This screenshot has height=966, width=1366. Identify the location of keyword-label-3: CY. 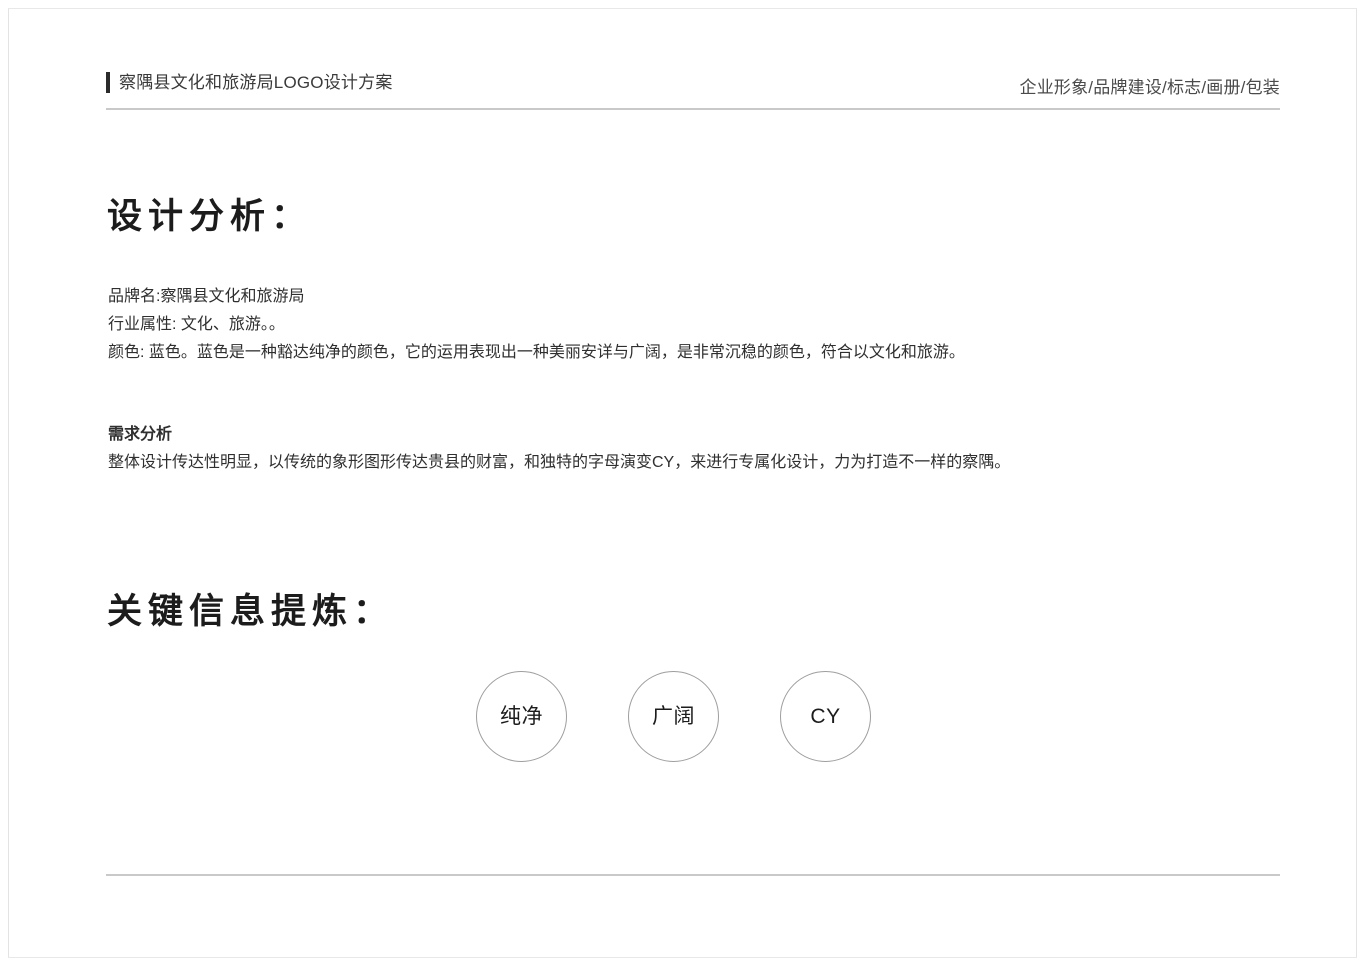
(825, 716).